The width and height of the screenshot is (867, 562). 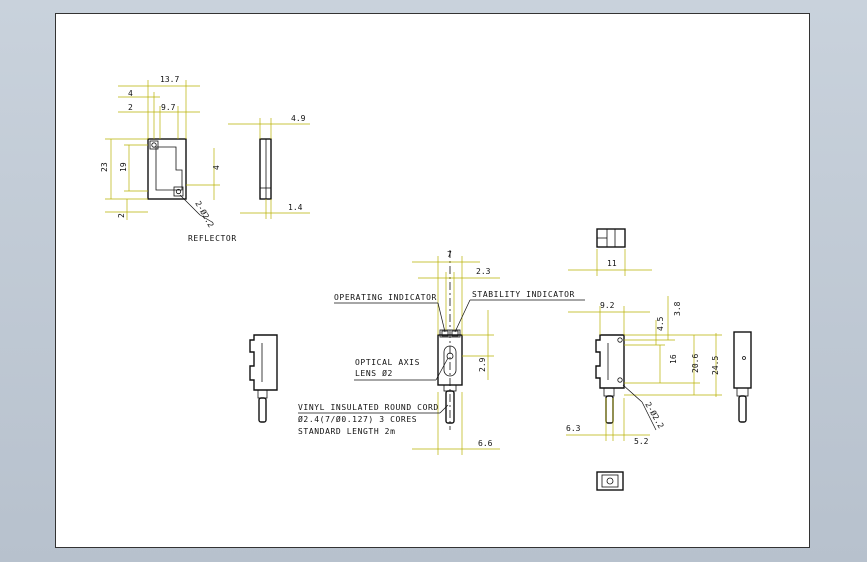 What do you see at coordinates (123, 167) in the screenshot?
I see `svg-text: 19` at bounding box center [123, 167].